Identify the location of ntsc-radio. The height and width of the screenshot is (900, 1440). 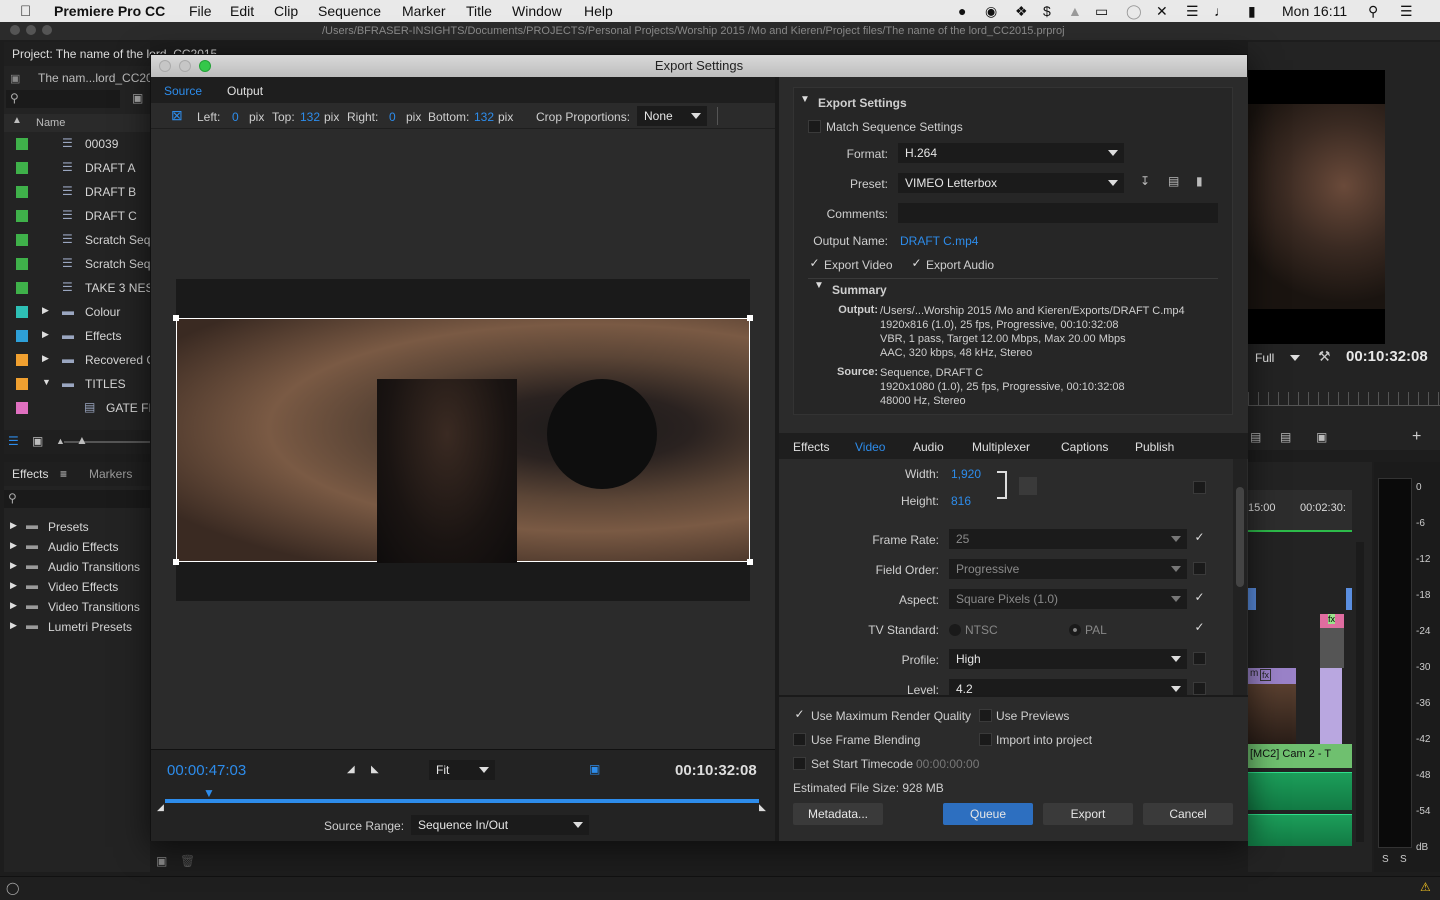
(955, 630).